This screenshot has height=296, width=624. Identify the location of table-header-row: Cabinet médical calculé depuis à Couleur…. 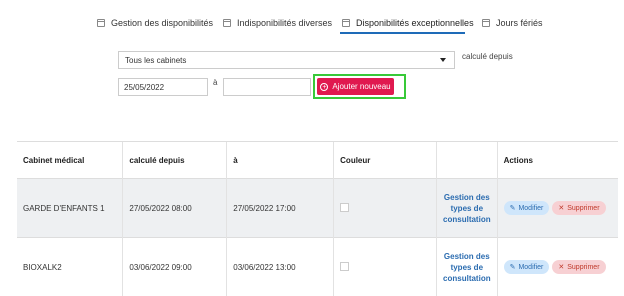
(317, 160).